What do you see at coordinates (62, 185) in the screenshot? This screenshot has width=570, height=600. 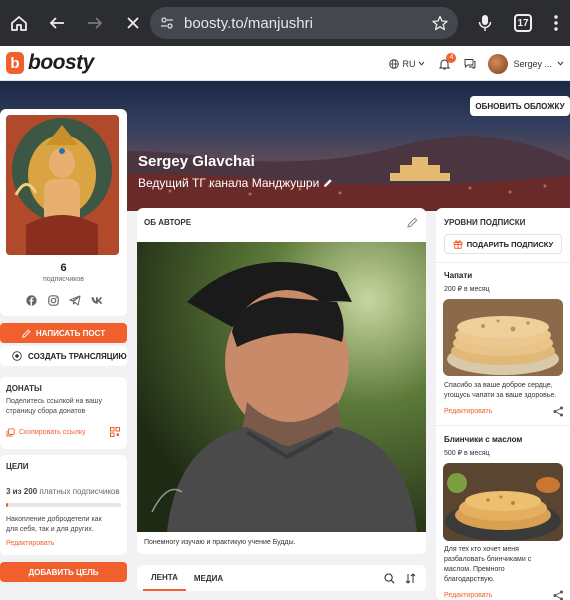 I see `profile-avatar-image` at bounding box center [62, 185].